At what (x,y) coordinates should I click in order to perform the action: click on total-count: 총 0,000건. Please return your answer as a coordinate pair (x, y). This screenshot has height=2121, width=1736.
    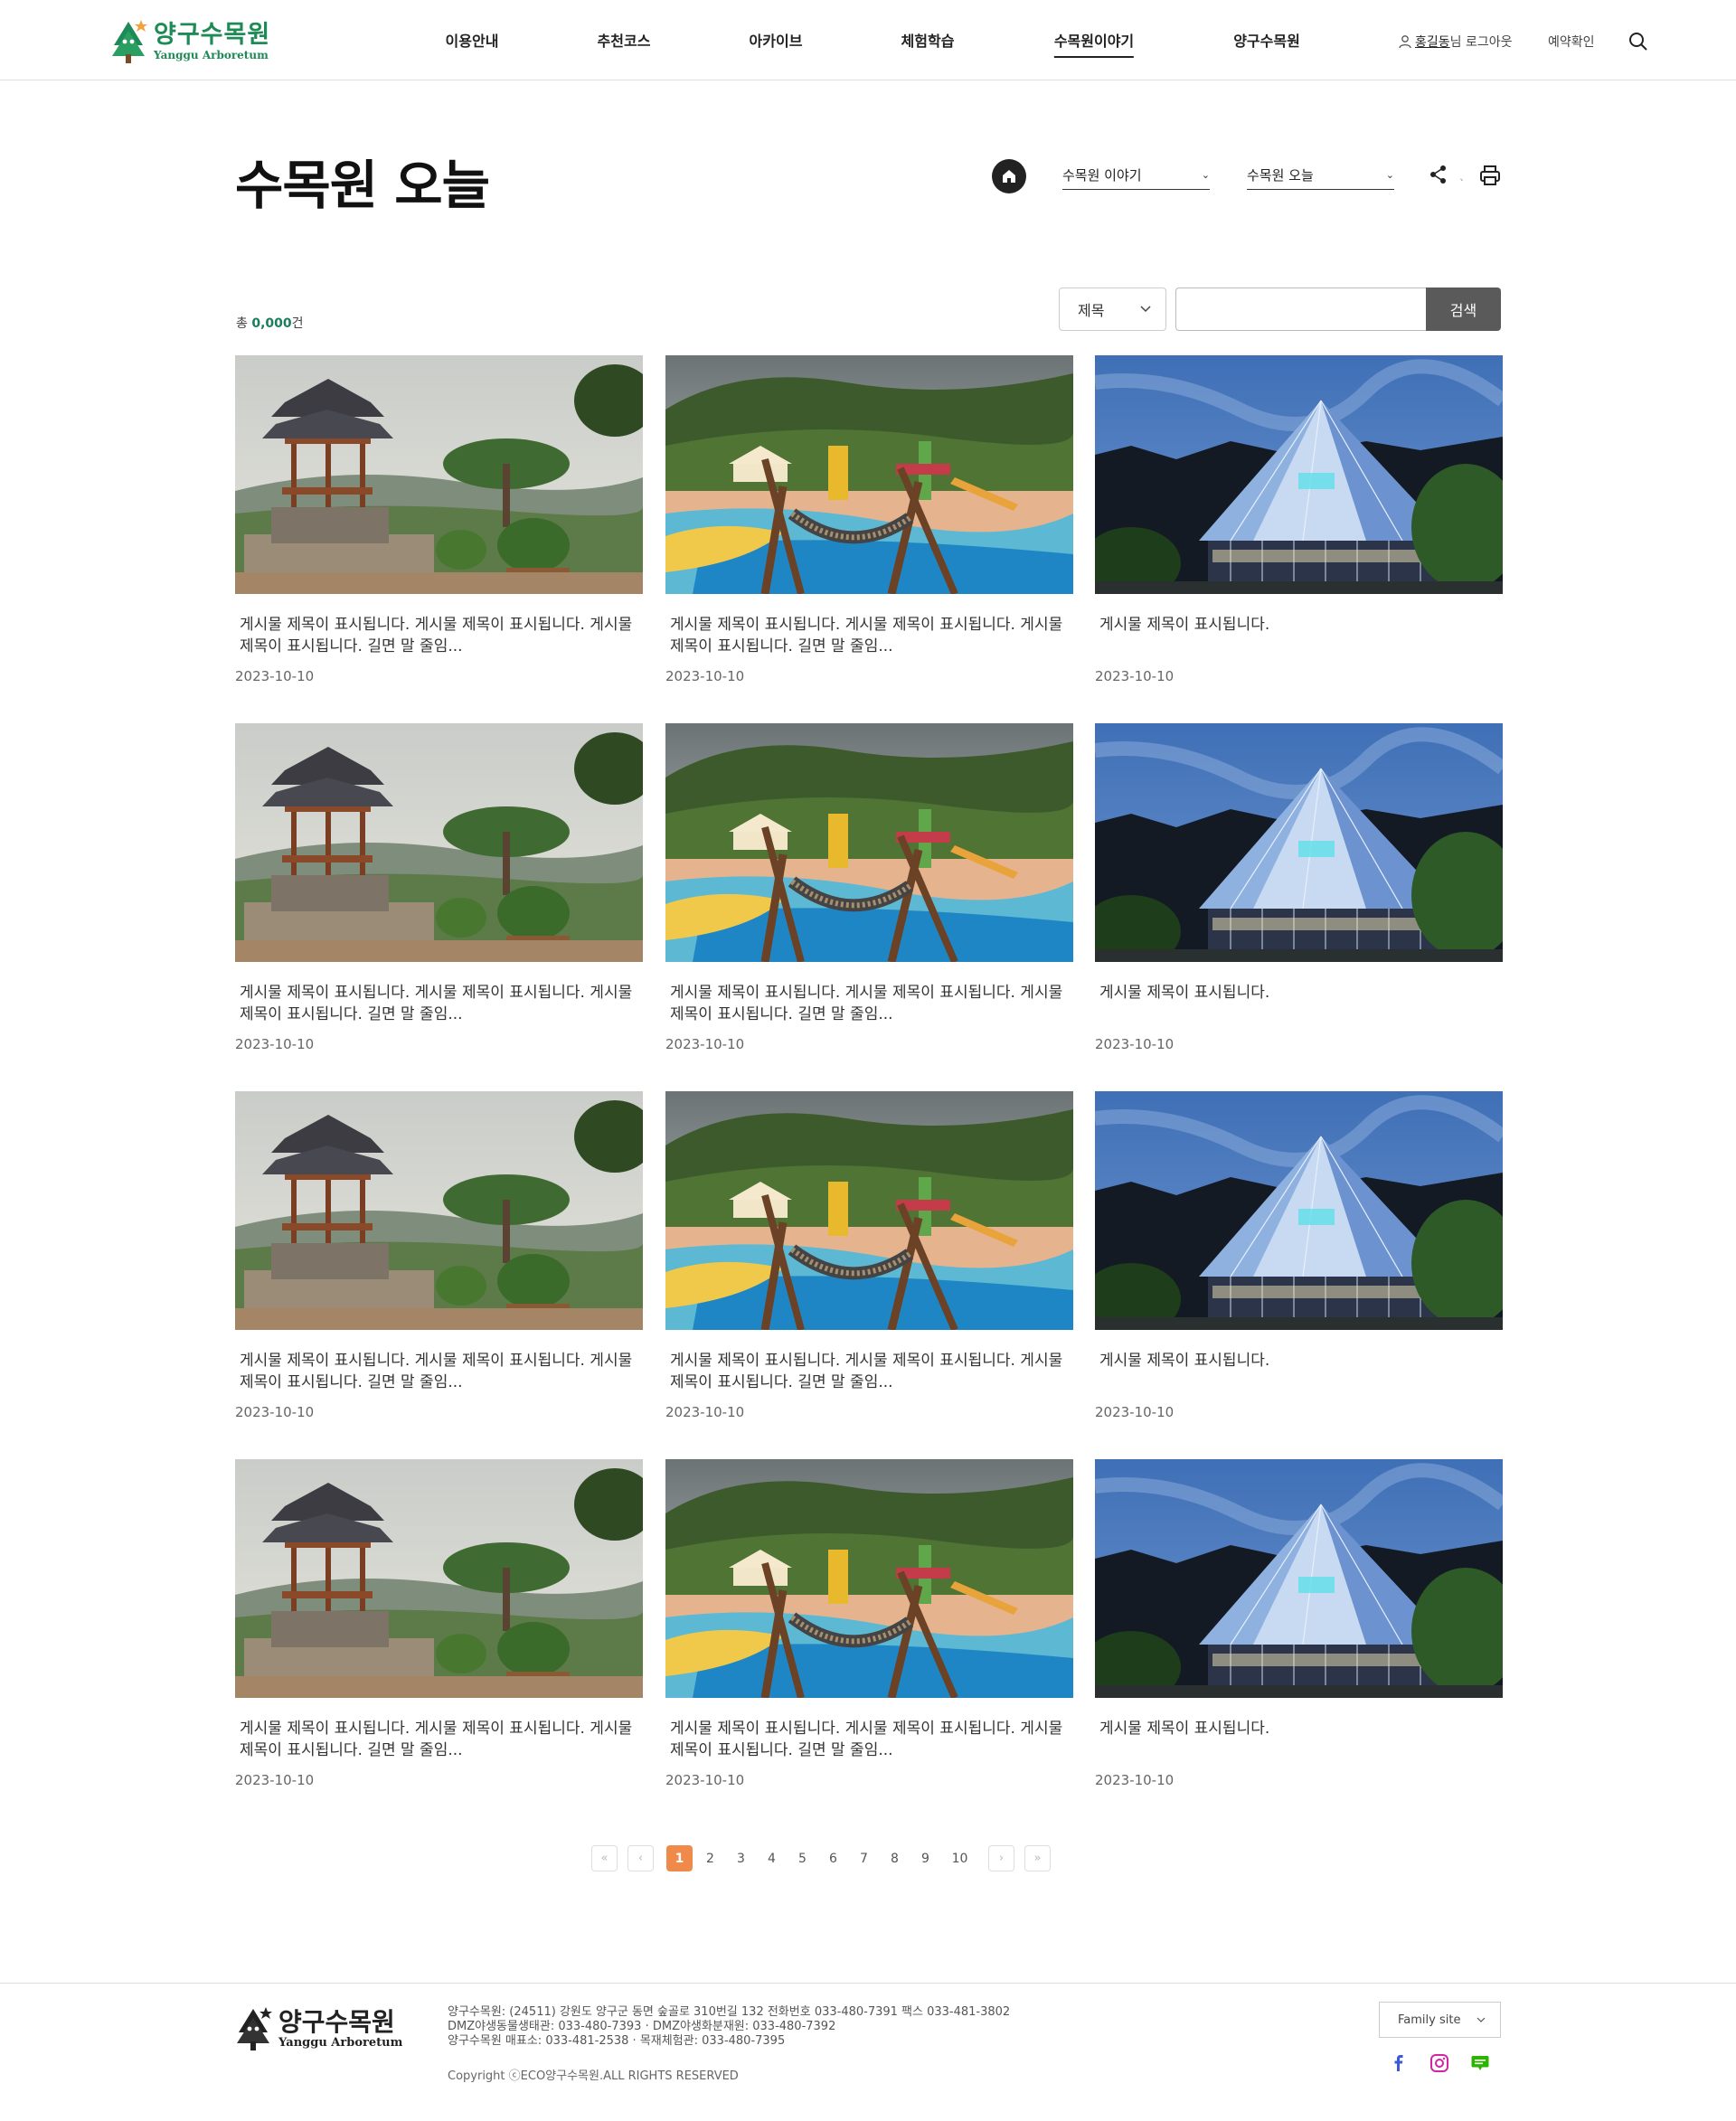
    Looking at the image, I should click on (270, 323).